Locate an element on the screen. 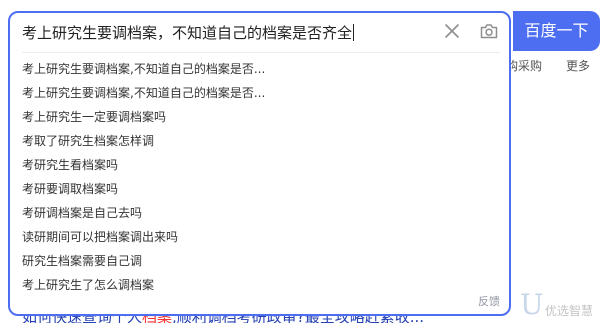 This screenshot has height=323, width=600. suggestion-item: 考上研究生了怎么调档案 is located at coordinates (259, 285).